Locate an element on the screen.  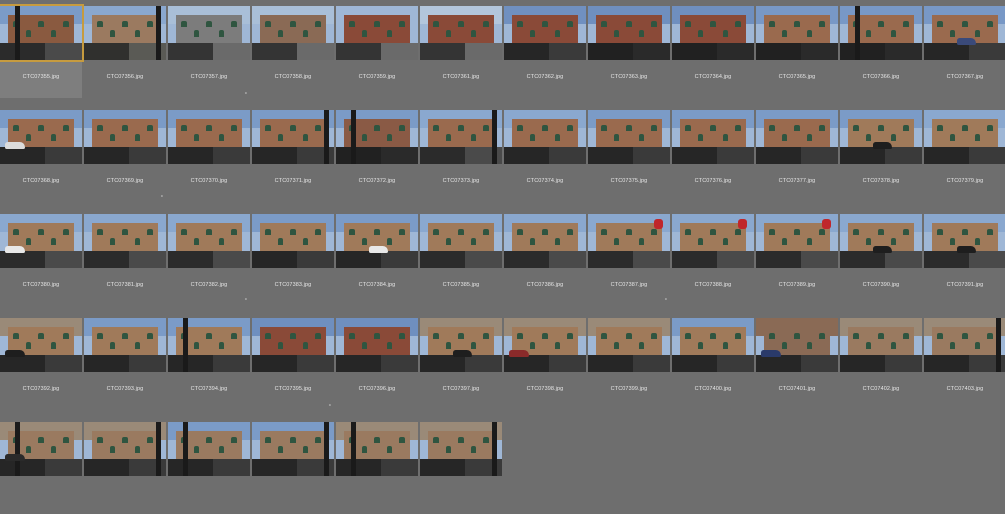
photo-thumbnail: CTC07370.jpg is located at coordinates (209, 156).